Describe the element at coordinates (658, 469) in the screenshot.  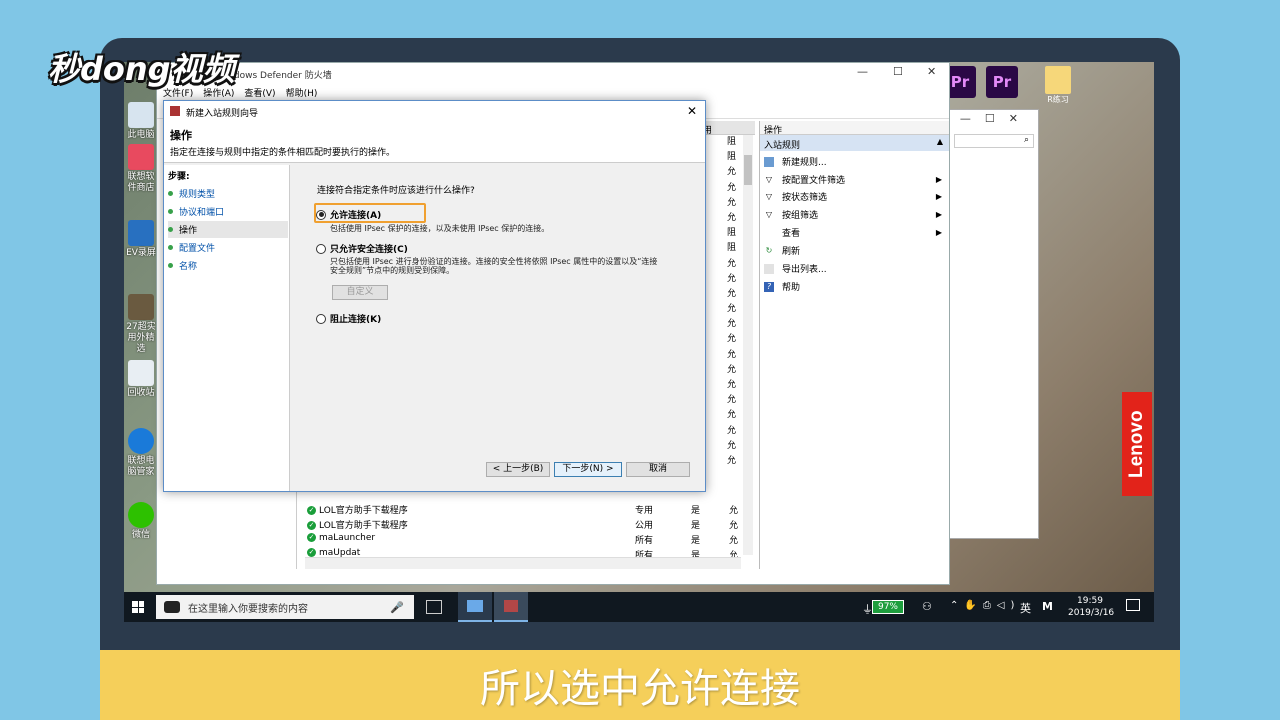
I see `cancel-button: 取消` at that location.